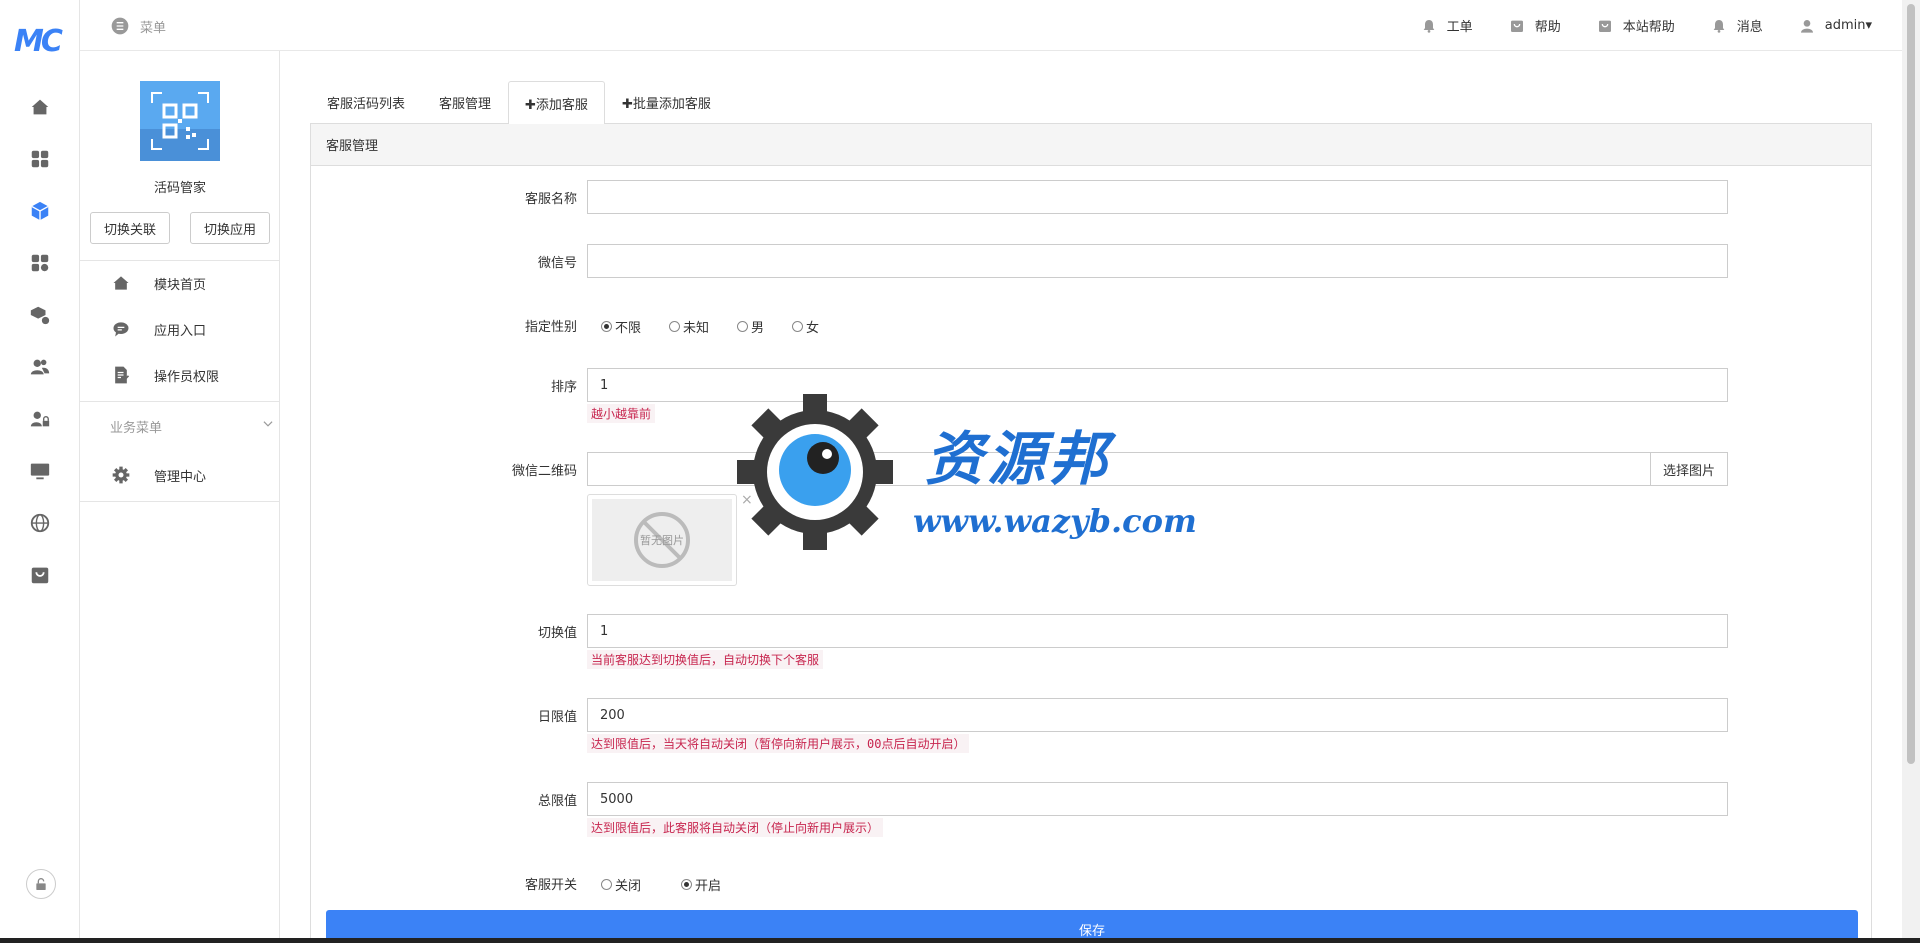 The height and width of the screenshot is (943, 1920). What do you see at coordinates (747, 500) in the screenshot?
I see `remove-image-icon: ×` at bounding box center [747, 500].